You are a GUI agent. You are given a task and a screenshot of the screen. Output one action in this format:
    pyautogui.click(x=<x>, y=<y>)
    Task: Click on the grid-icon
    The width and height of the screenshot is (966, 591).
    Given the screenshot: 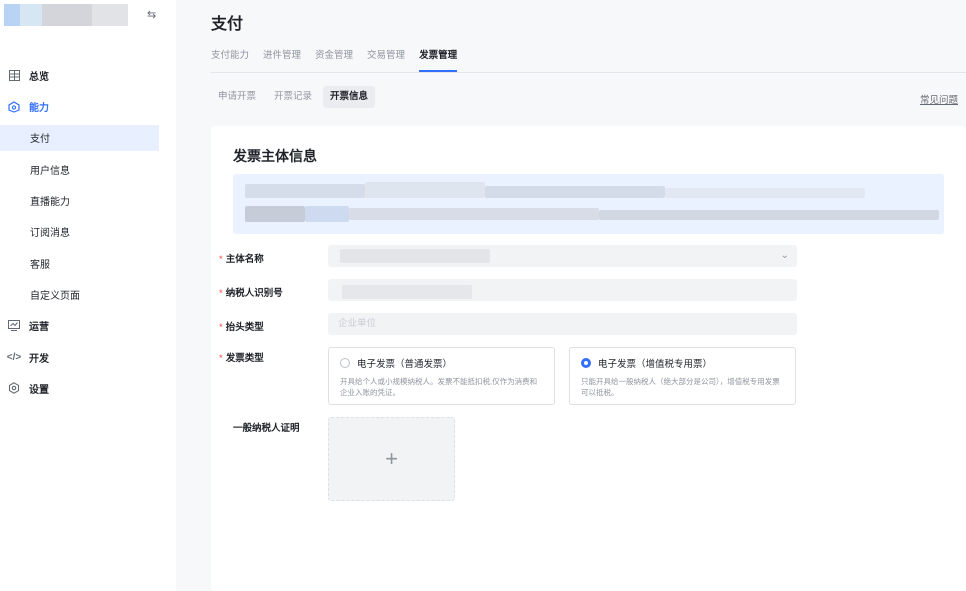 What is the action you would take?
    pyautogui.click(x=14, y=76)
    